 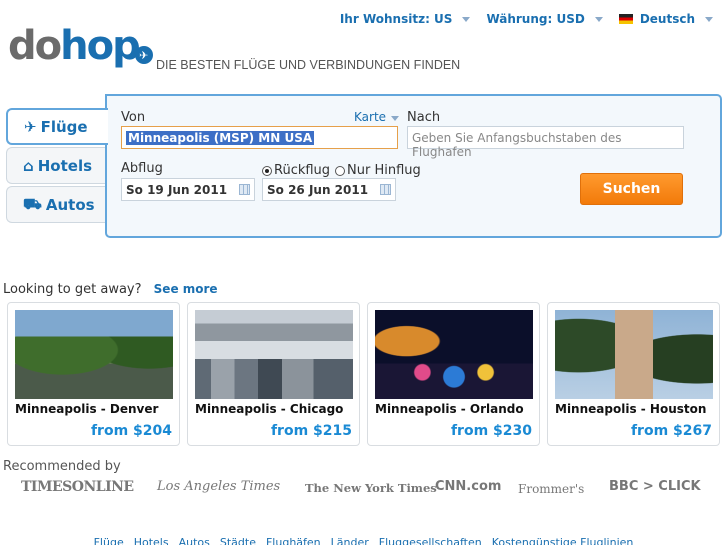 I want to click on tab-hotels-label: Hotels, so click(x=65, y=165).